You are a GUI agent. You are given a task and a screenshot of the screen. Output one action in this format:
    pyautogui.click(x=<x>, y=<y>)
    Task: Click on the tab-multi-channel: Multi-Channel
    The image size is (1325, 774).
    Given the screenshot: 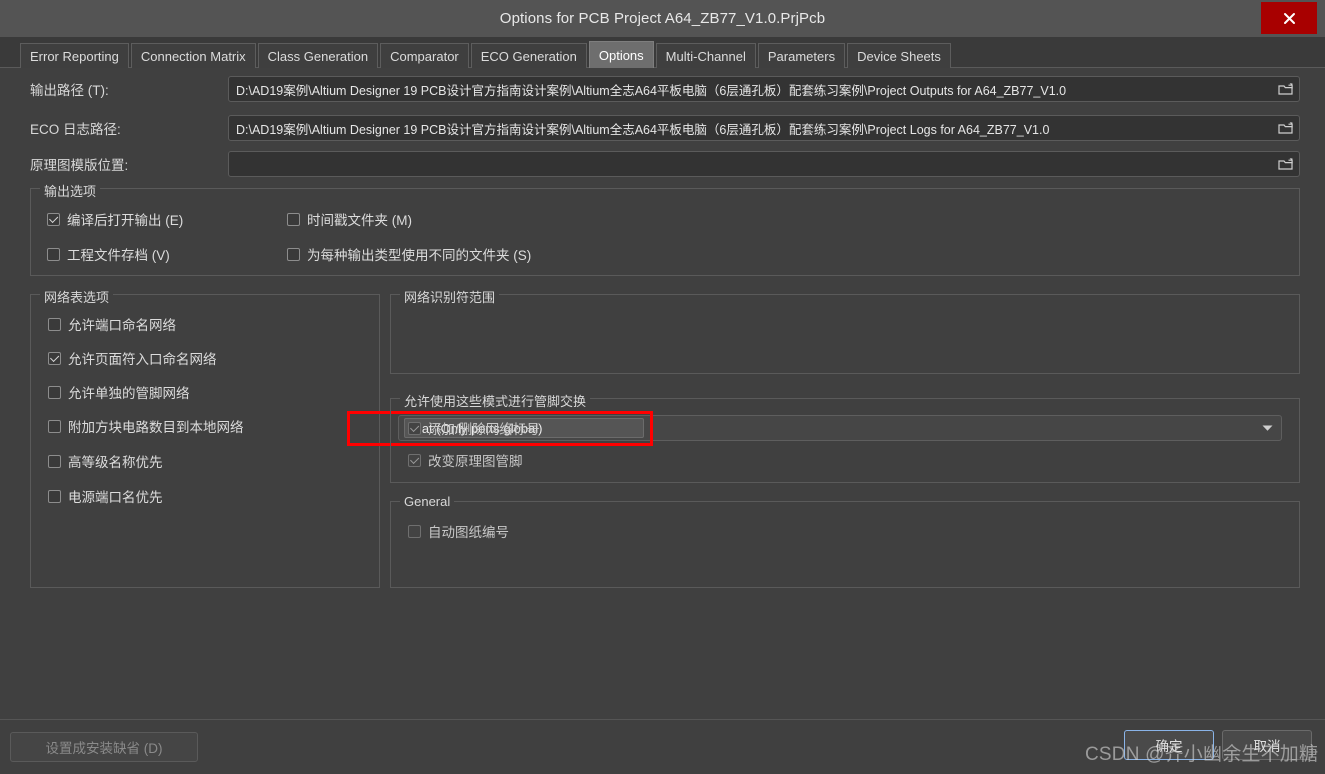 What is the action you would take?
    pyautogui.click(x=705, y=55)
    